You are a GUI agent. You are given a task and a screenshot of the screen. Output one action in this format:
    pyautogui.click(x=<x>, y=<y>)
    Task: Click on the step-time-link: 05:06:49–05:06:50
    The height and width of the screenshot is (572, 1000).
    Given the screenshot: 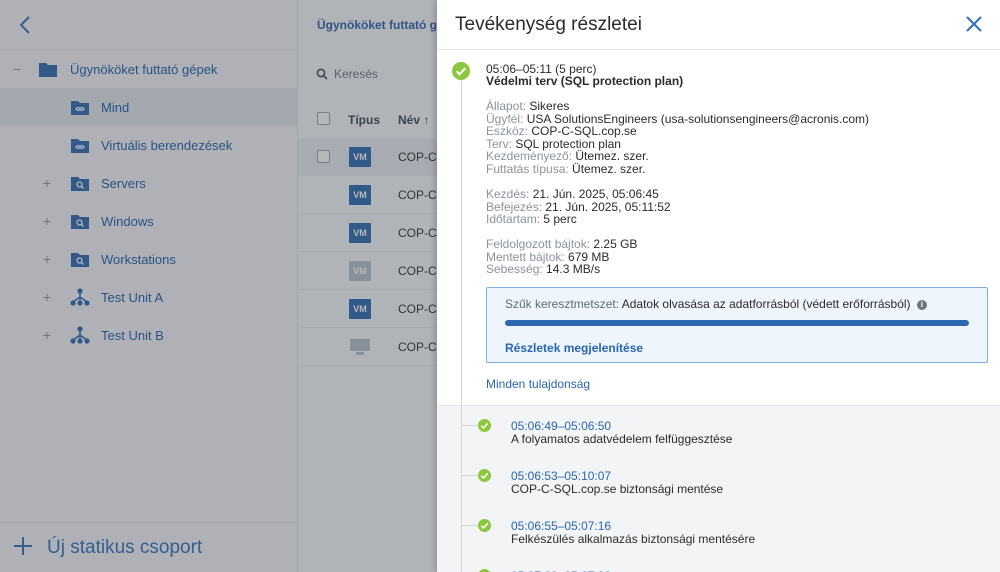 What is the action you would take?
    pyautogui.click(x=561, y=426)
    